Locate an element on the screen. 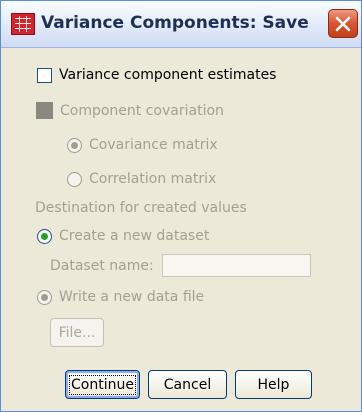 The image size is (362, 412). spreadsheet-icon is located at coordinates (23, 24).